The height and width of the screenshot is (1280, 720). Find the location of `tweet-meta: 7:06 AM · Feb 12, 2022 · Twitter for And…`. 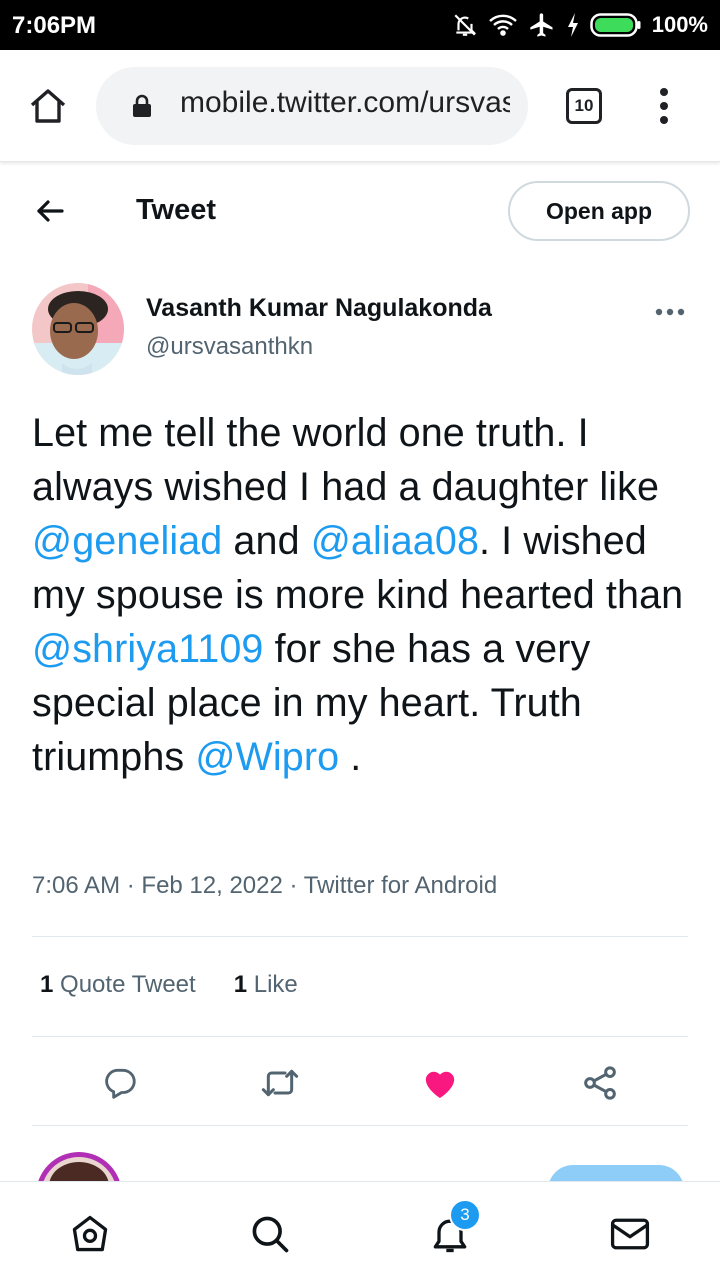

tweet-meta: 7:06 AM · Feb 12, 2022 · Twitter for And… is located at coordinates (264, 886).